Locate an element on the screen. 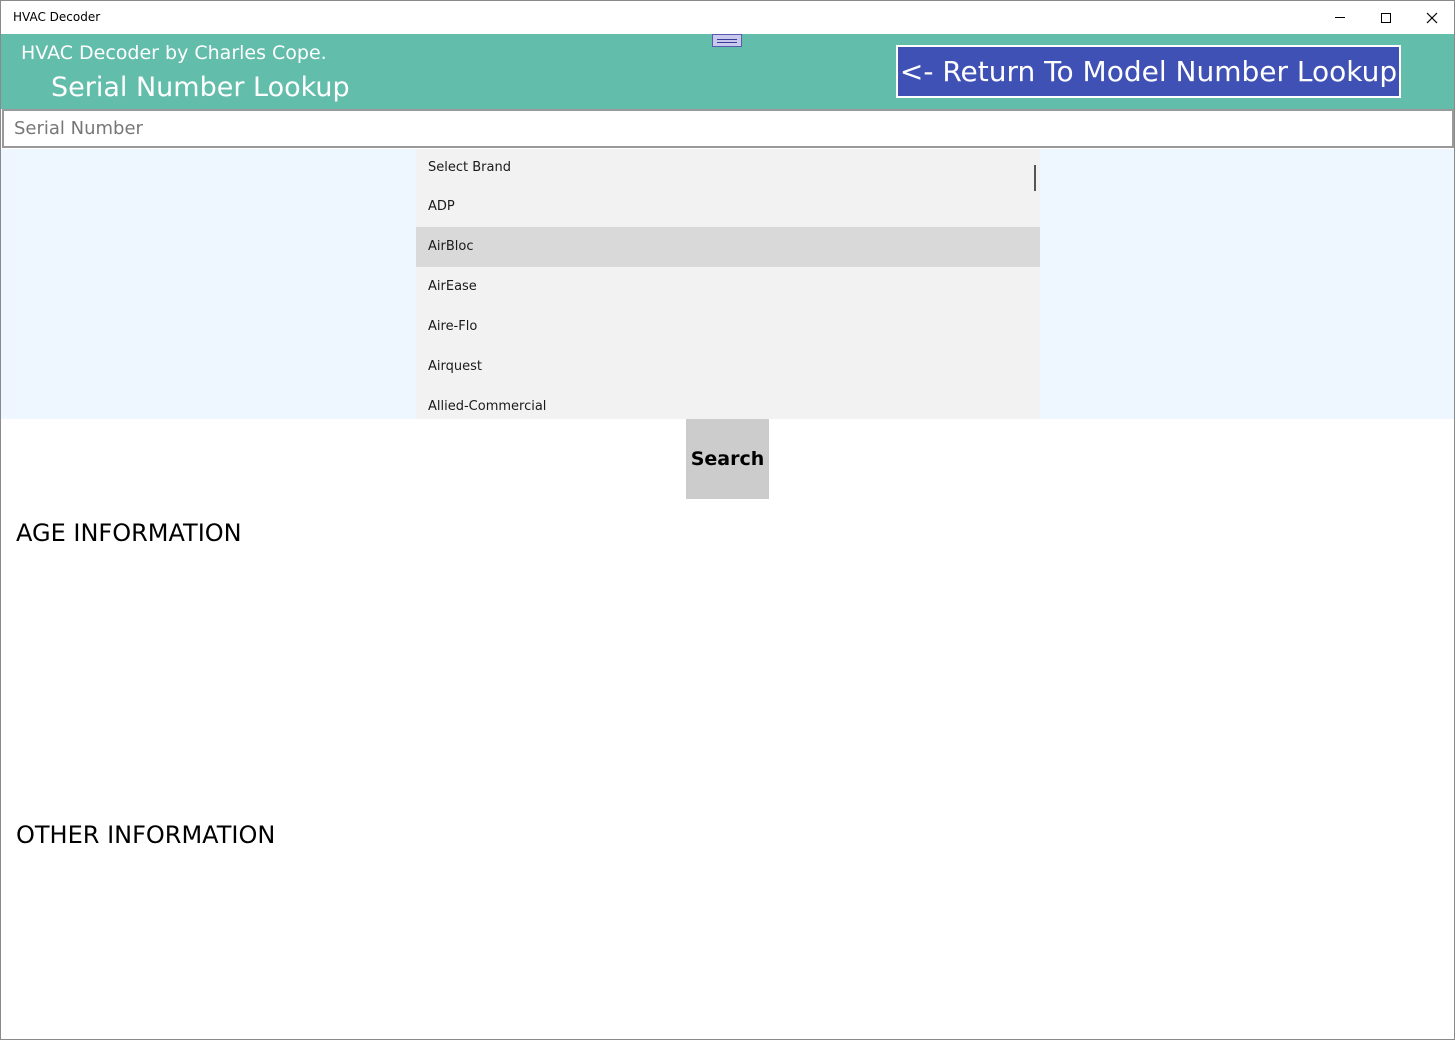  return-to-model-lookup-button: <- Return To Model Number Lookup is located at coordinates (1148, 71).